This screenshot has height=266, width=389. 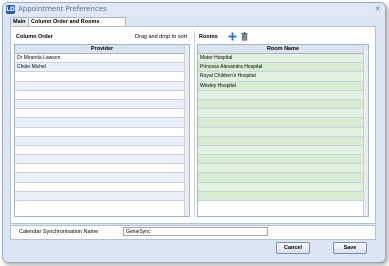 I want to click on sync-label: Calendar Synchronisation Name, so click(x=59, y=232).